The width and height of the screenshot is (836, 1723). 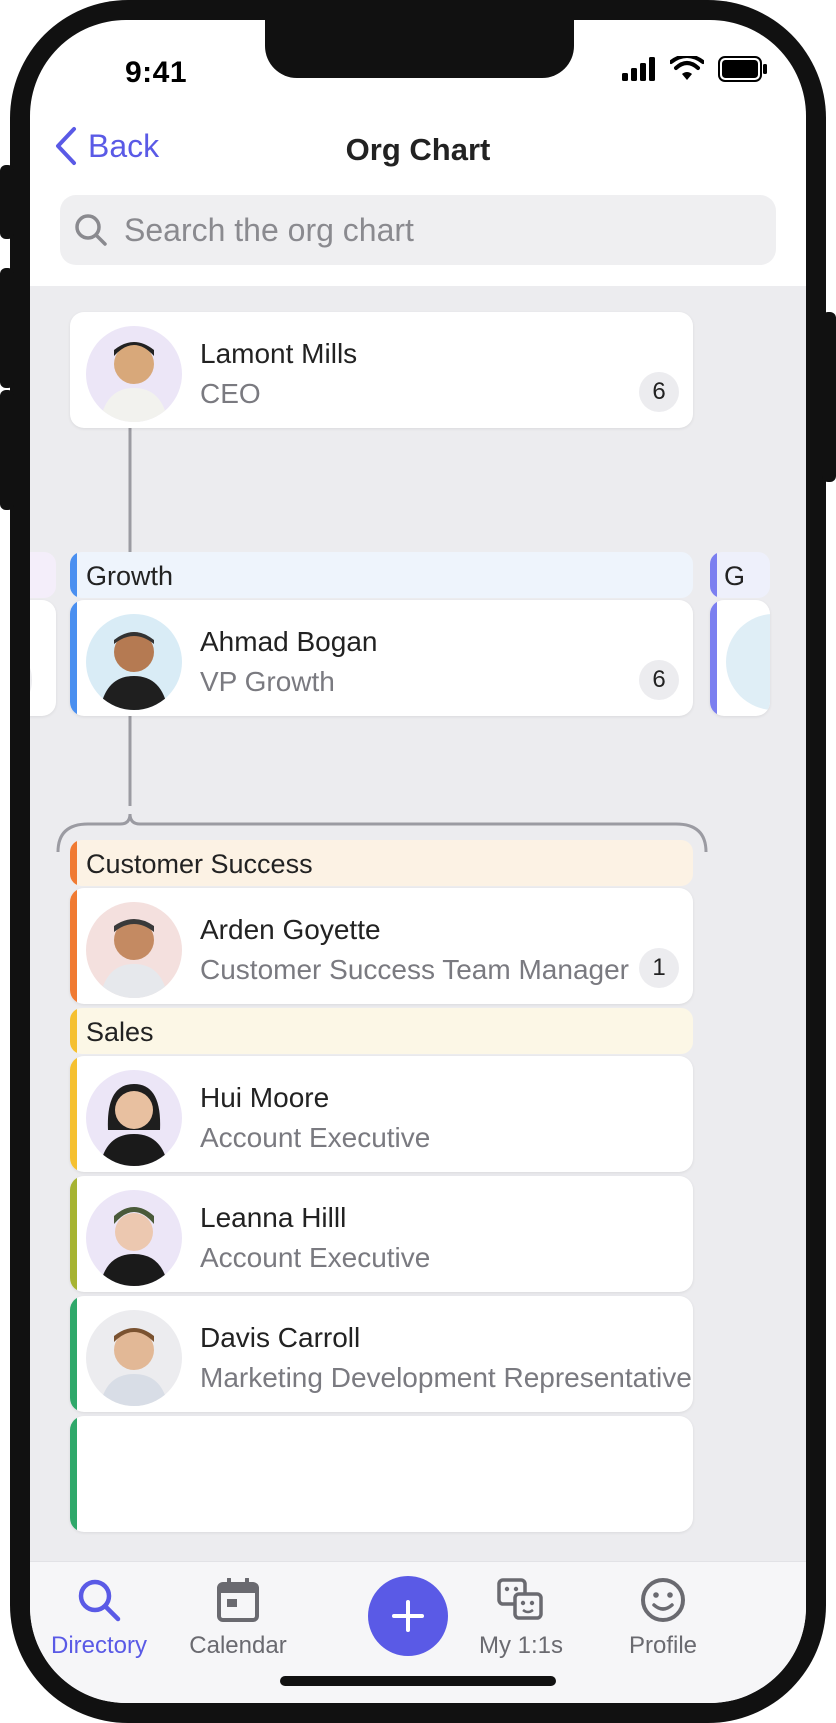 What do you see at coordinates (381, 1114) in the screenshot?
I see `person-card-hui: Hui Moore Account Executive` at bounding box center [381, 1114].